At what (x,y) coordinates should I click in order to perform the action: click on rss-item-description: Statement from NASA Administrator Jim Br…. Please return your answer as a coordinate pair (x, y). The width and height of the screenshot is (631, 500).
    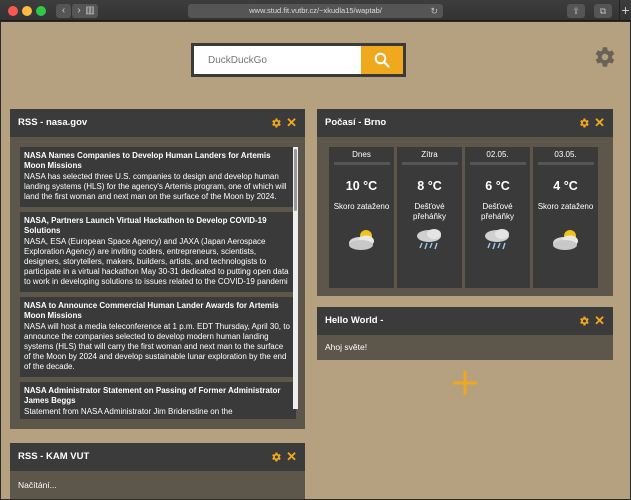
    Looking at the image, I should click on (128, 411).